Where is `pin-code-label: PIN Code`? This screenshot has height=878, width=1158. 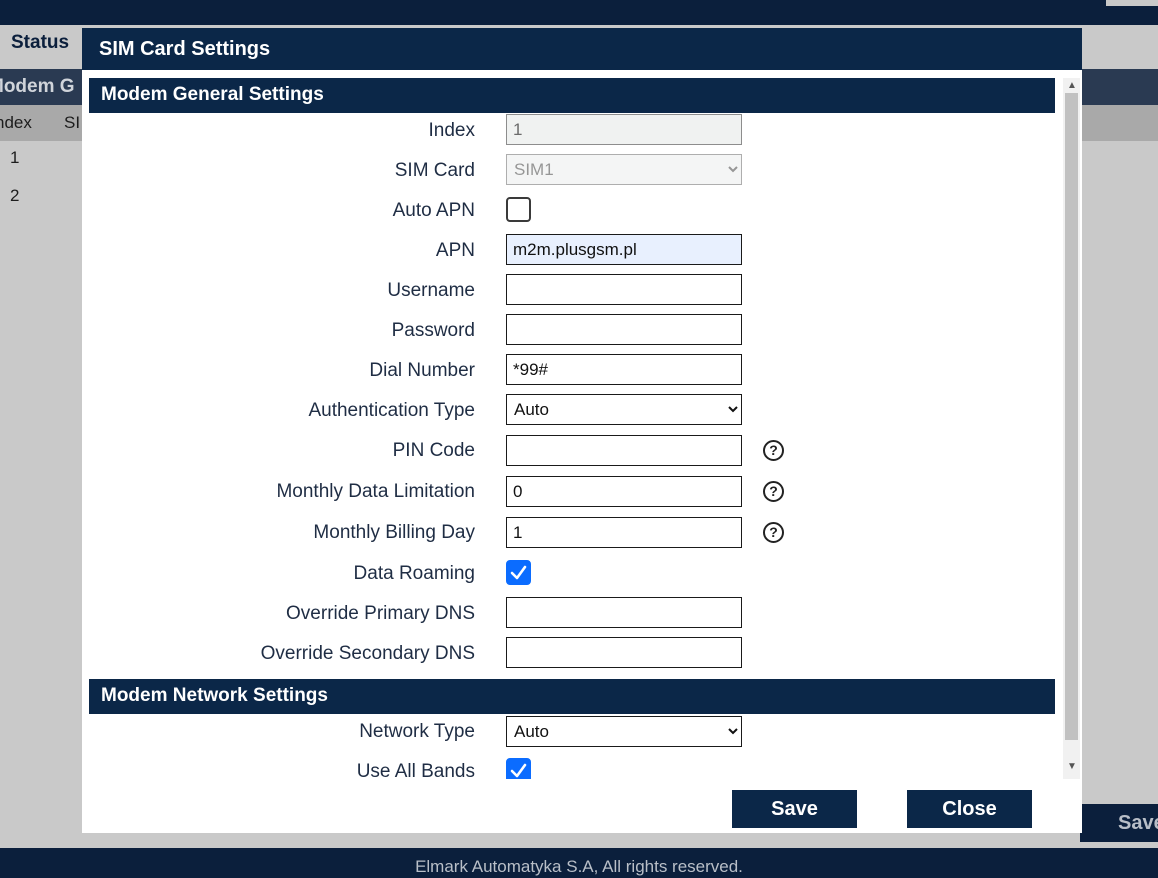 pin-code-label: PIN Code is located at coordinates (433, 450).